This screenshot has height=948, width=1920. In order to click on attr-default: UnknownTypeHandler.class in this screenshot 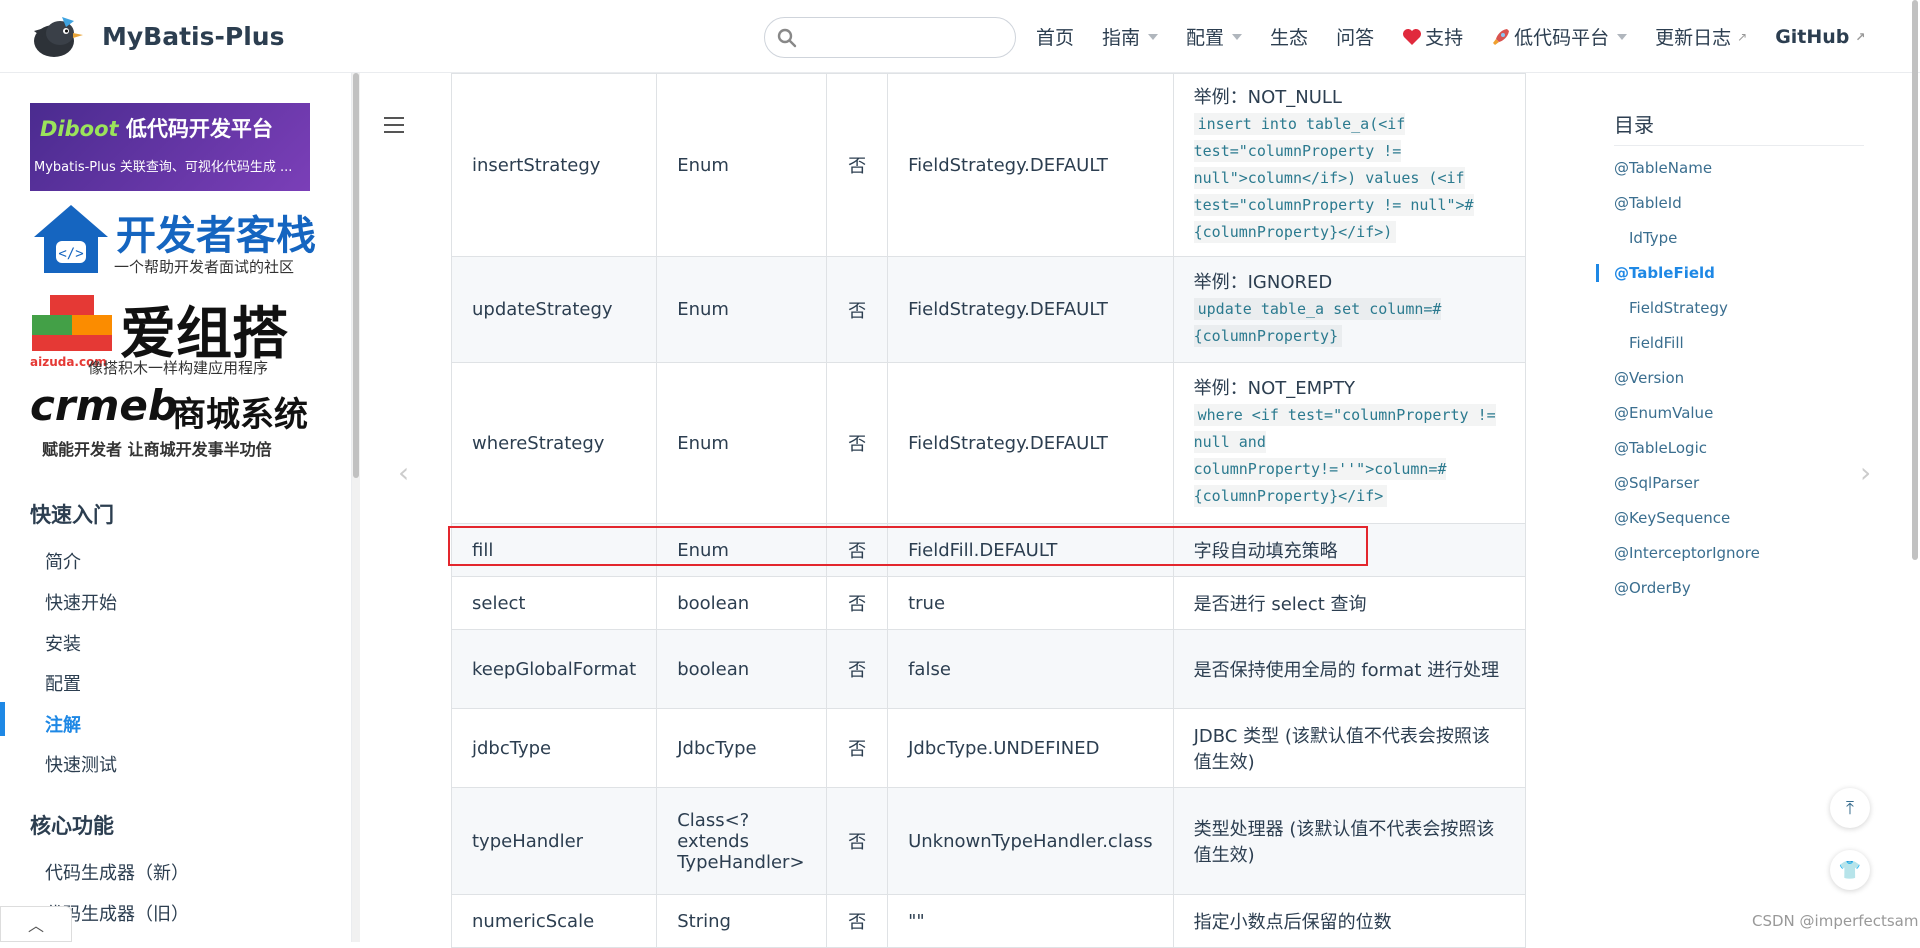, I will do `click(1030, 841)`.